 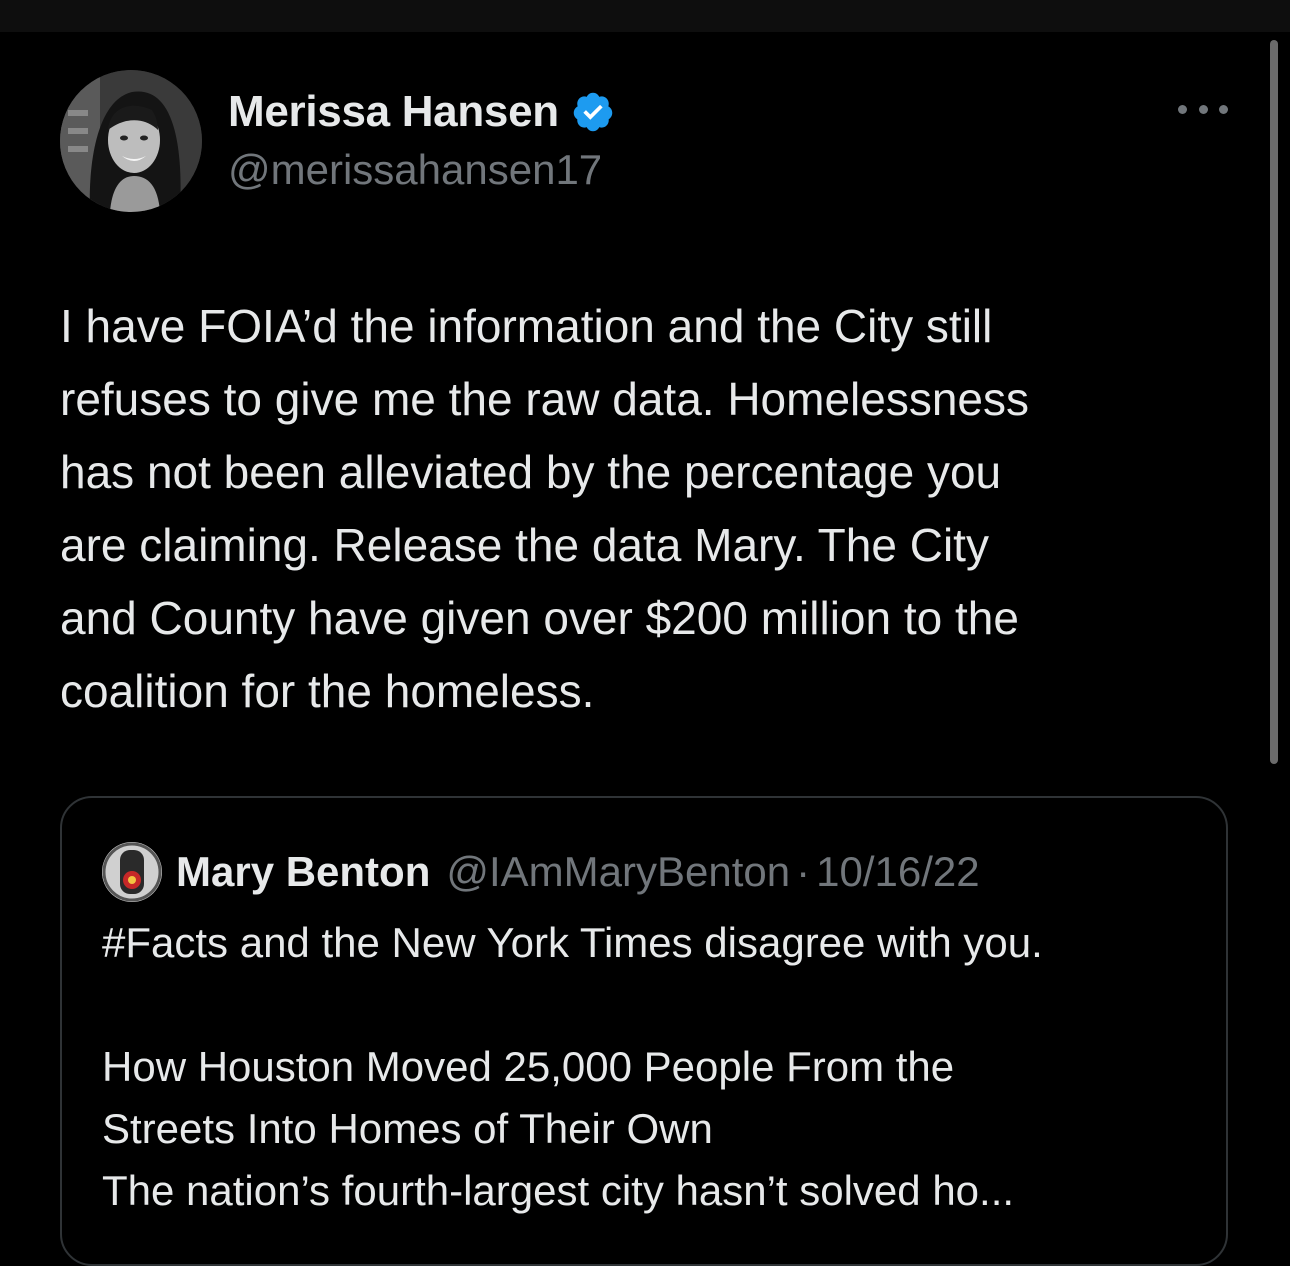 What do you see at coordinates (645, 16) in the screenshot?
I see `status-bar-strip` at bounding box center [645, 16].